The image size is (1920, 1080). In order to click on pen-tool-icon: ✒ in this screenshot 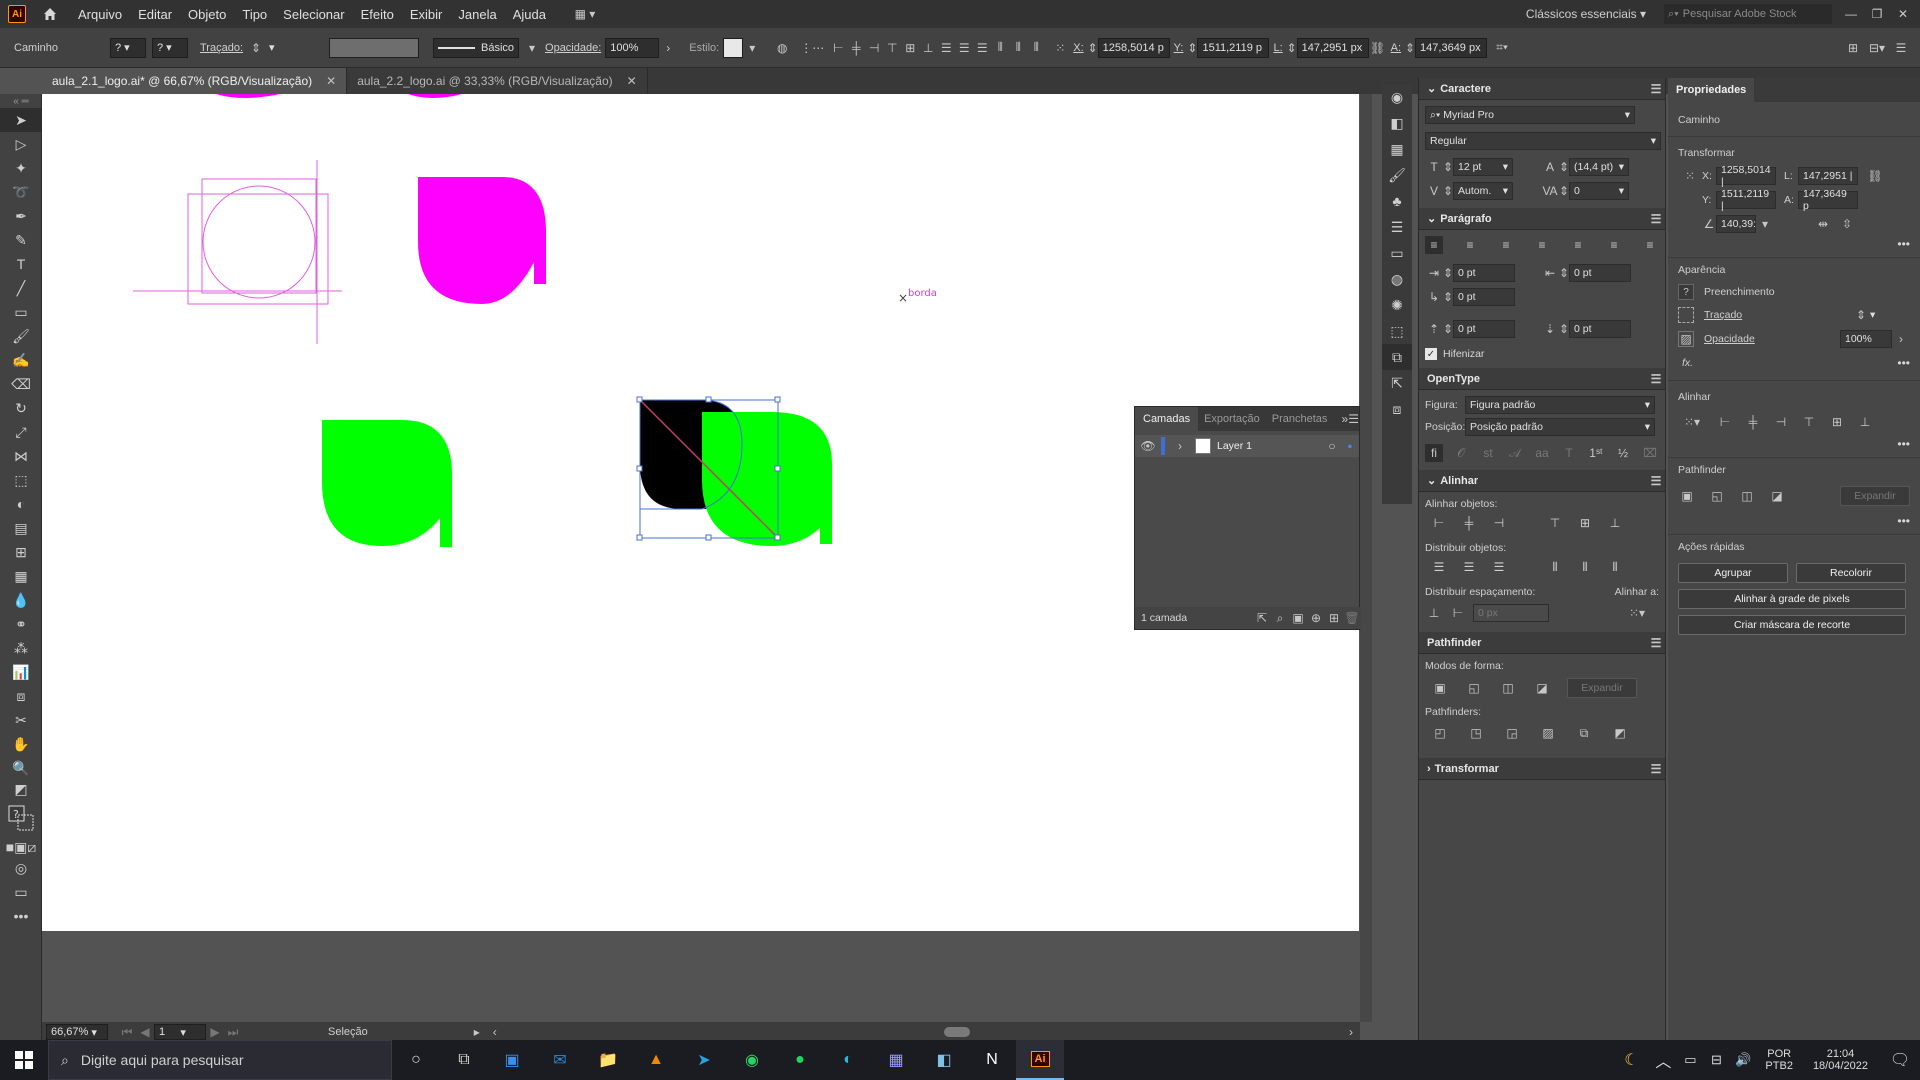, I will do `click(21, 216)`.